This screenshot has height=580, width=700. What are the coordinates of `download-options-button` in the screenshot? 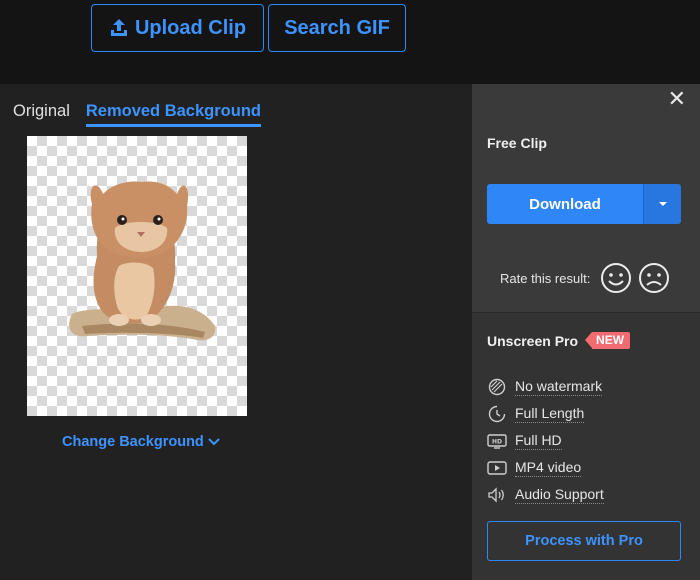 It's located at (662, 204).